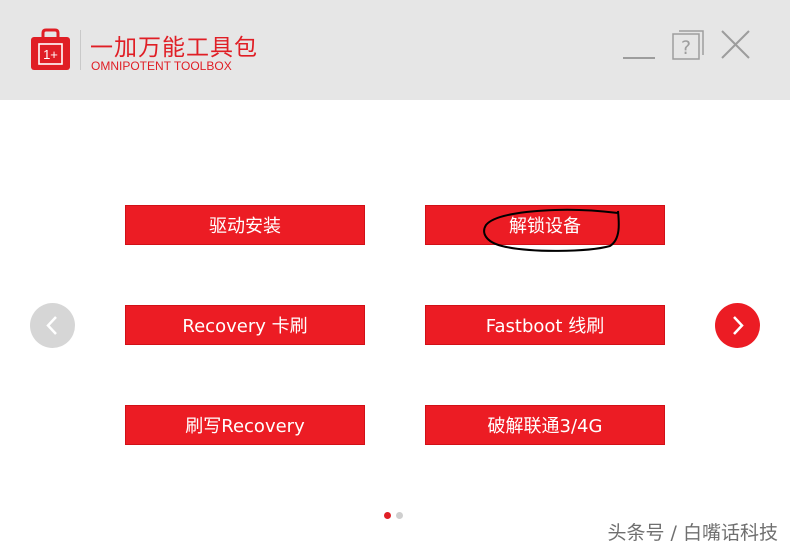  What do you see at coordinates (50, 54) in the screenshot?
I see `svg-text: 1+` at bounding box center [50, 54].